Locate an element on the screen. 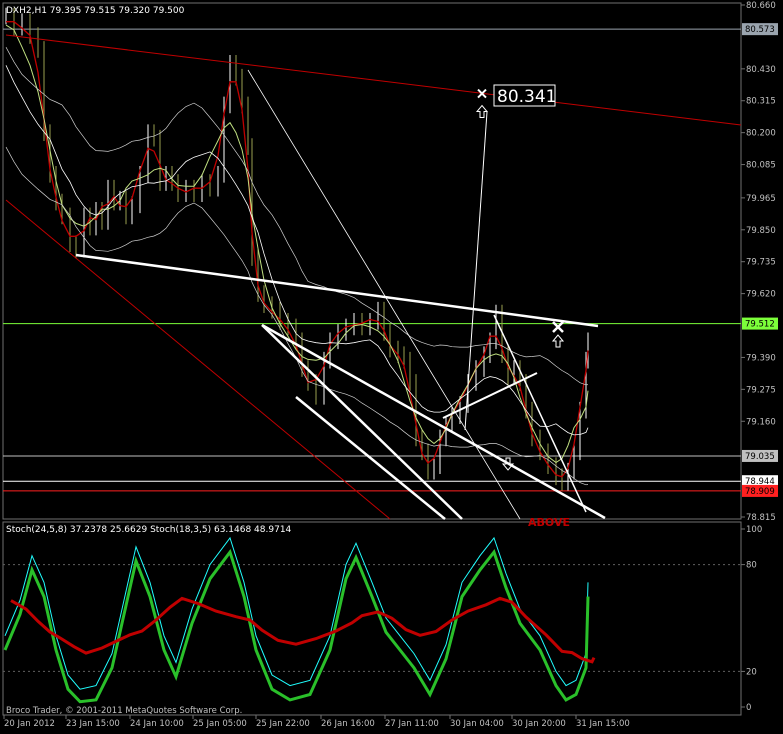 The height and width of the screenshot is (734, 783). time-tick-label: 25 Jan 05:00 is located at coordinates (220, 724).